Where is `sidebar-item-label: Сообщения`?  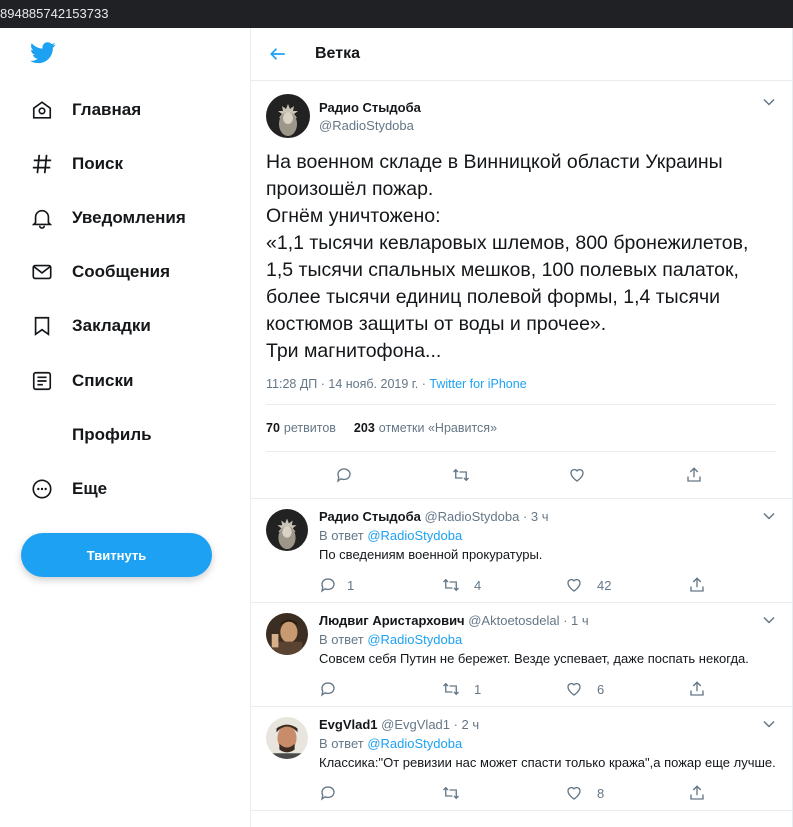 sidebar-item-label: Сообщения is located at coordinates (121, 271).